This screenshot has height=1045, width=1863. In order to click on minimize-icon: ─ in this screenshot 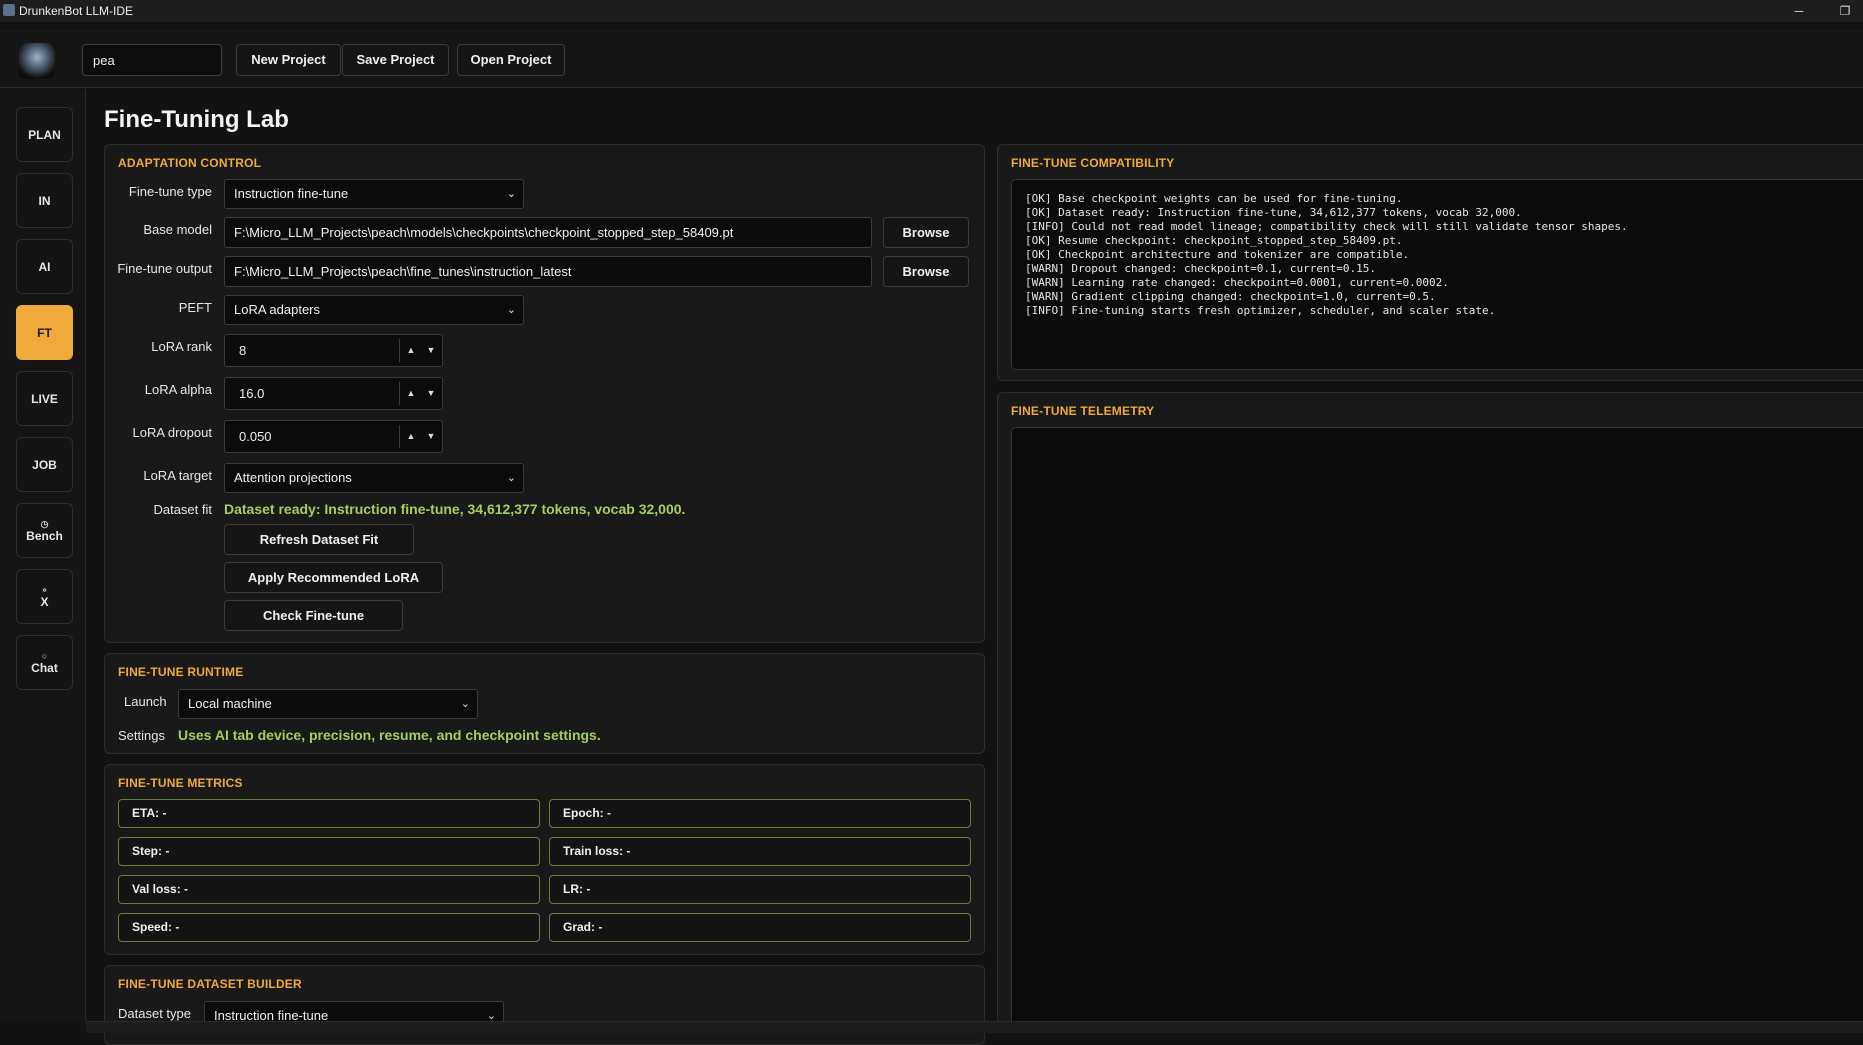, I will do `click(1799, 11)`.